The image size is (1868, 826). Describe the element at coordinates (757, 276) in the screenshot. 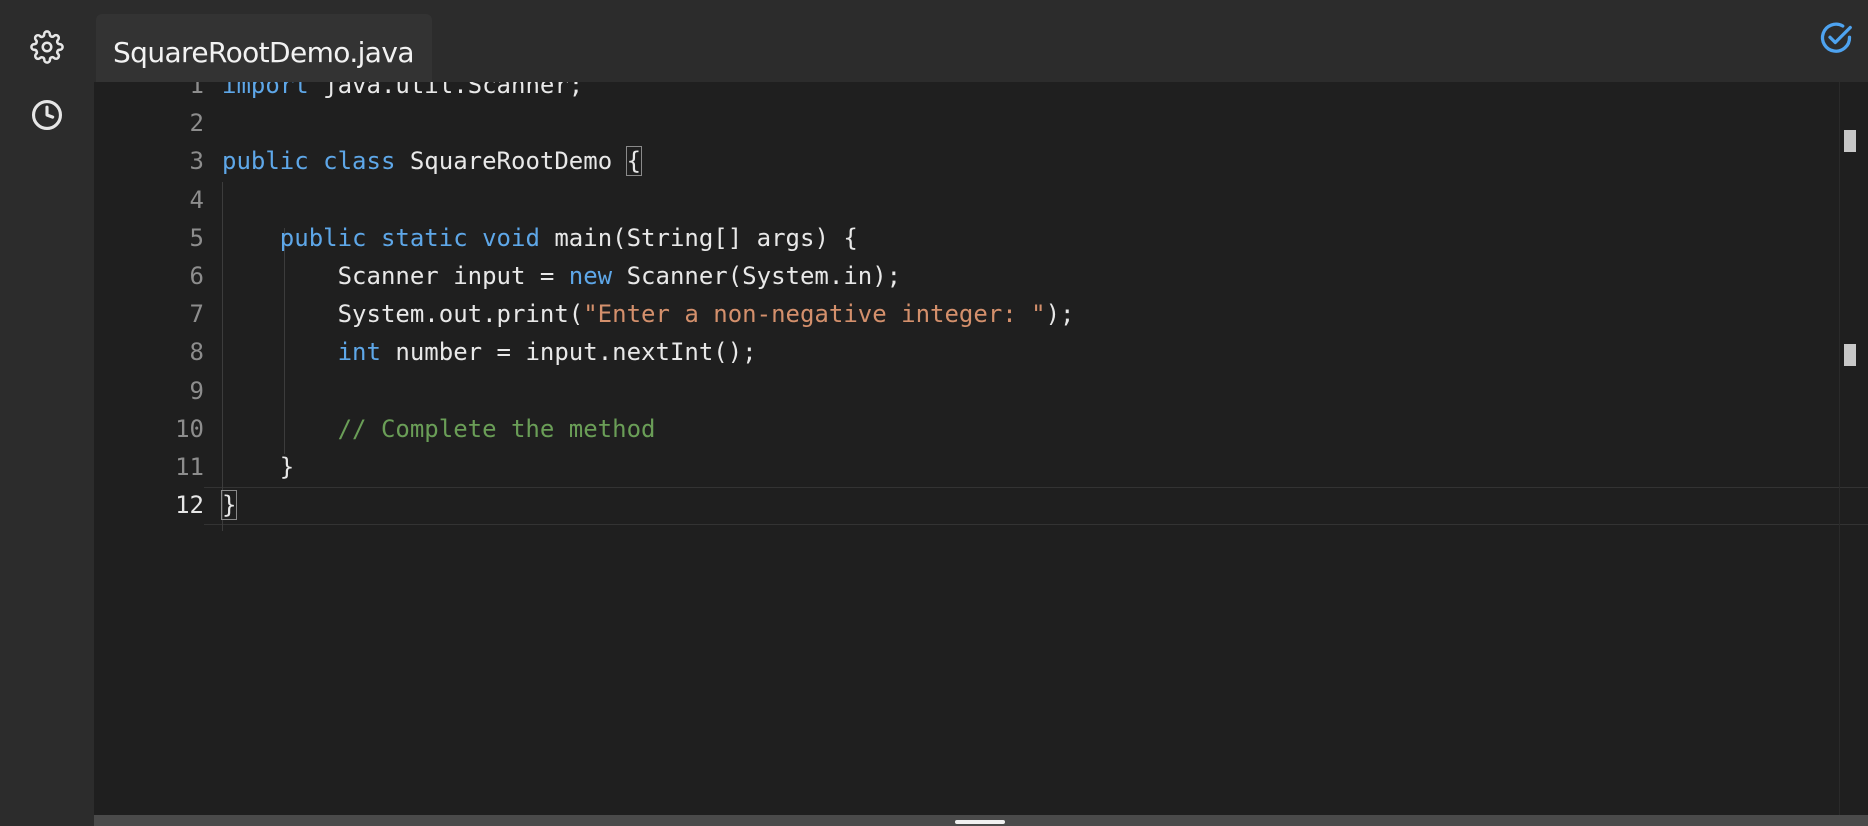

I see `code-token: Scanner(System.in);` at that location.